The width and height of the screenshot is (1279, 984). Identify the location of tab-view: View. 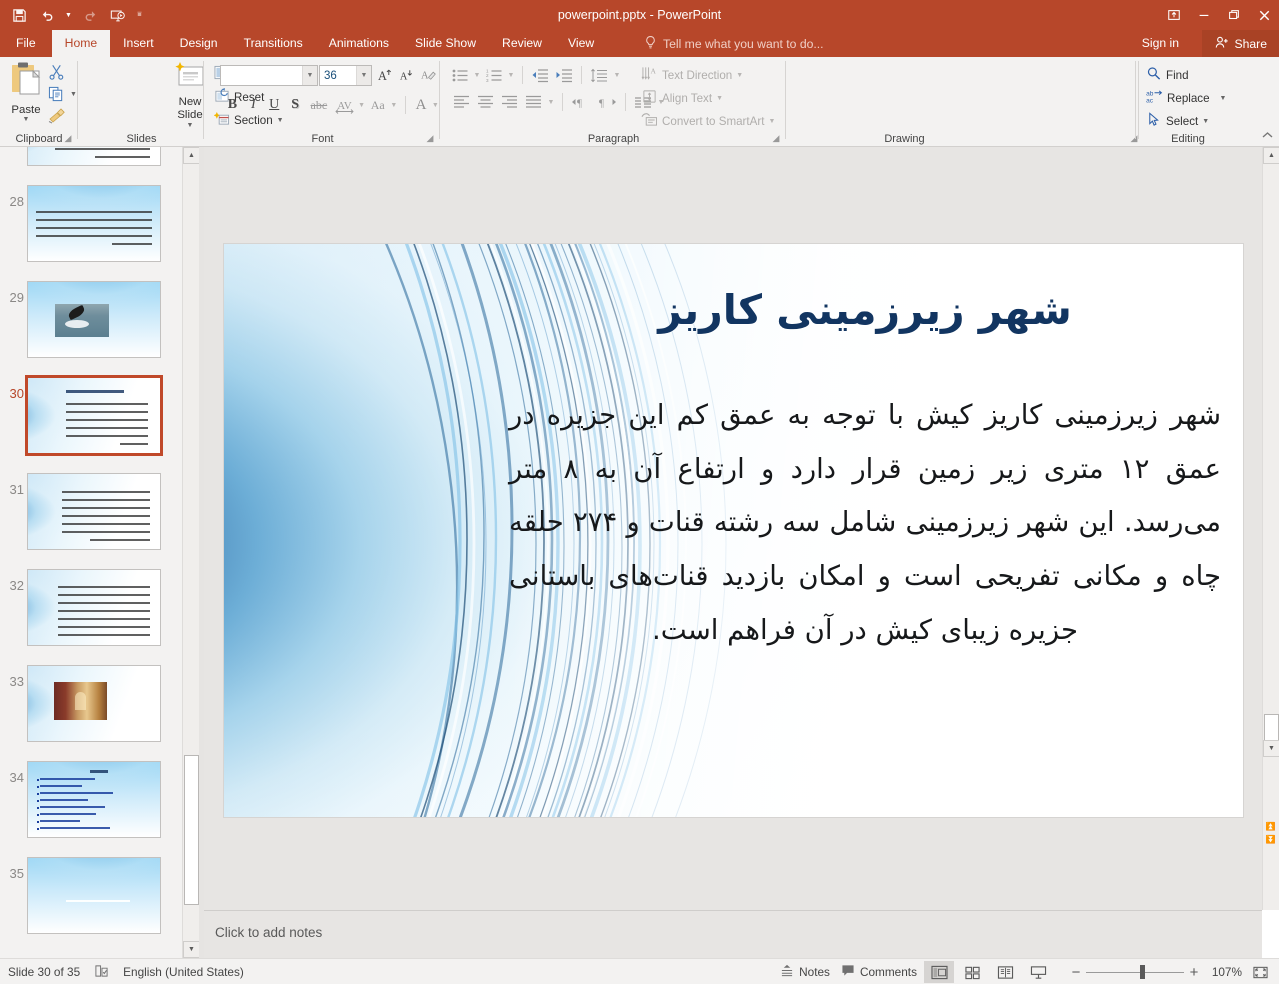
(581, 43).